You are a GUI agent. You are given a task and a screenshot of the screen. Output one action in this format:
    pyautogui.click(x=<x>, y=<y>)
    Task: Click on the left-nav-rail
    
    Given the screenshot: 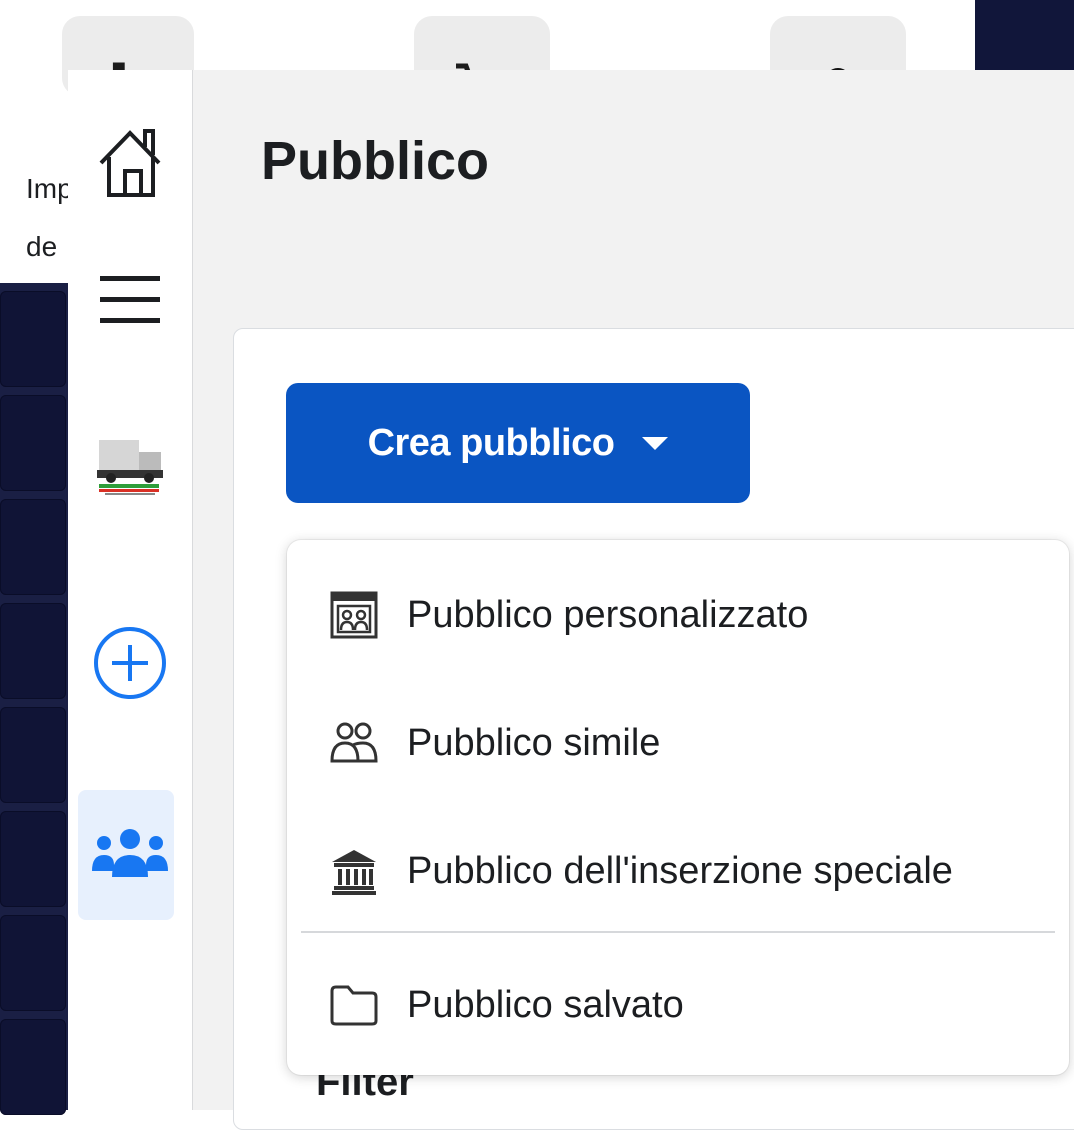 What is the action you would take?
    pyautogui.click(x=130, y=590)
    